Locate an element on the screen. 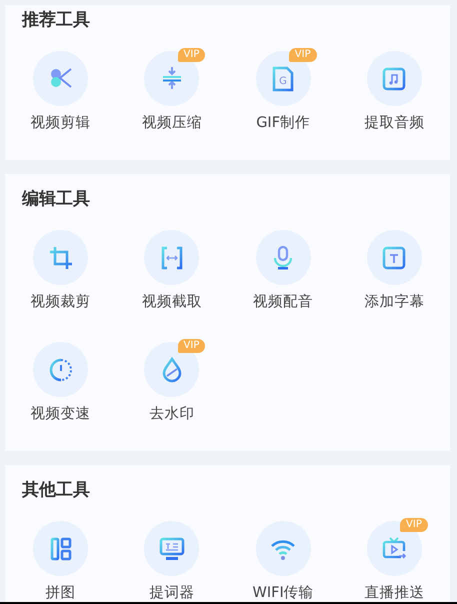  section-title: 推荐工具 is located at coordinates (56, 20).